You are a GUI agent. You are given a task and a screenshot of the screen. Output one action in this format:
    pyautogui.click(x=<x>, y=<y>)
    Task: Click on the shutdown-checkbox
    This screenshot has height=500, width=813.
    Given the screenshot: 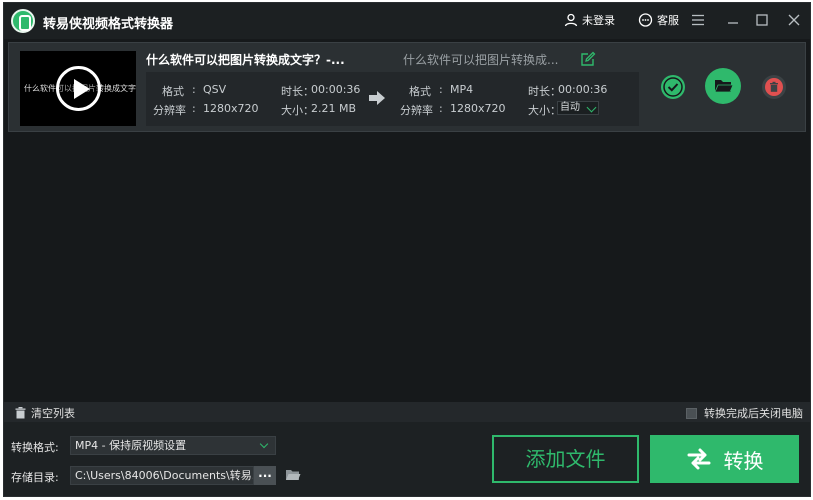 What is the action you would take?
    pyautogui.click(x=691, y=413)
    